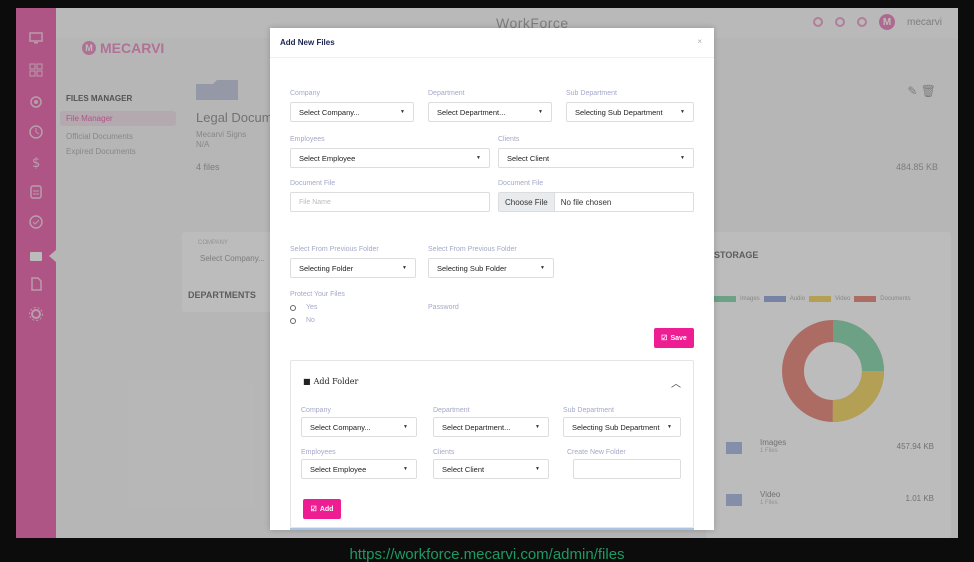 The width and height of the screenshot is (974, 562). Describe the element at coordinates (451, 410) in the screenshot. I see `af-department-label: Department` at that location.